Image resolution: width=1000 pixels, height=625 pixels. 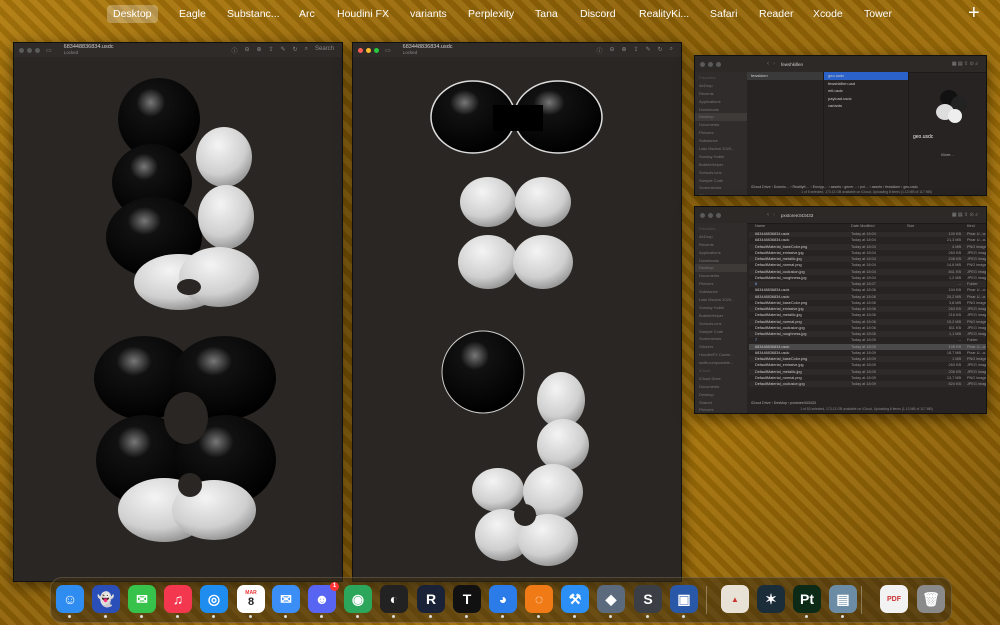 I want to click on sidebar-item: Recents, so click(x=721, y=94).